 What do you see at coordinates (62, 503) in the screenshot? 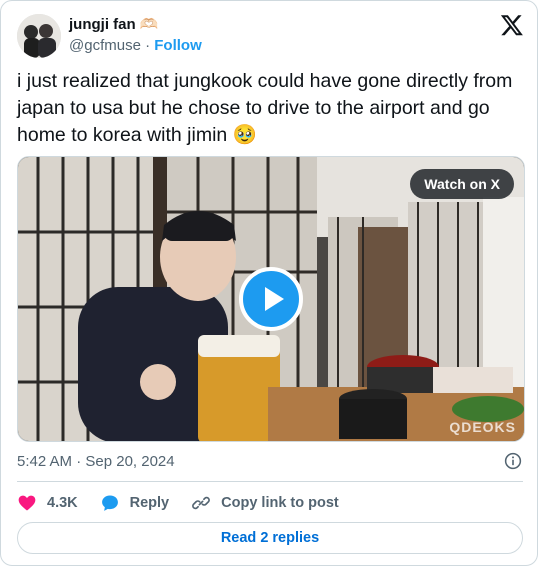
I see `like-count: 4.3K` at bounding box center [62, 503].